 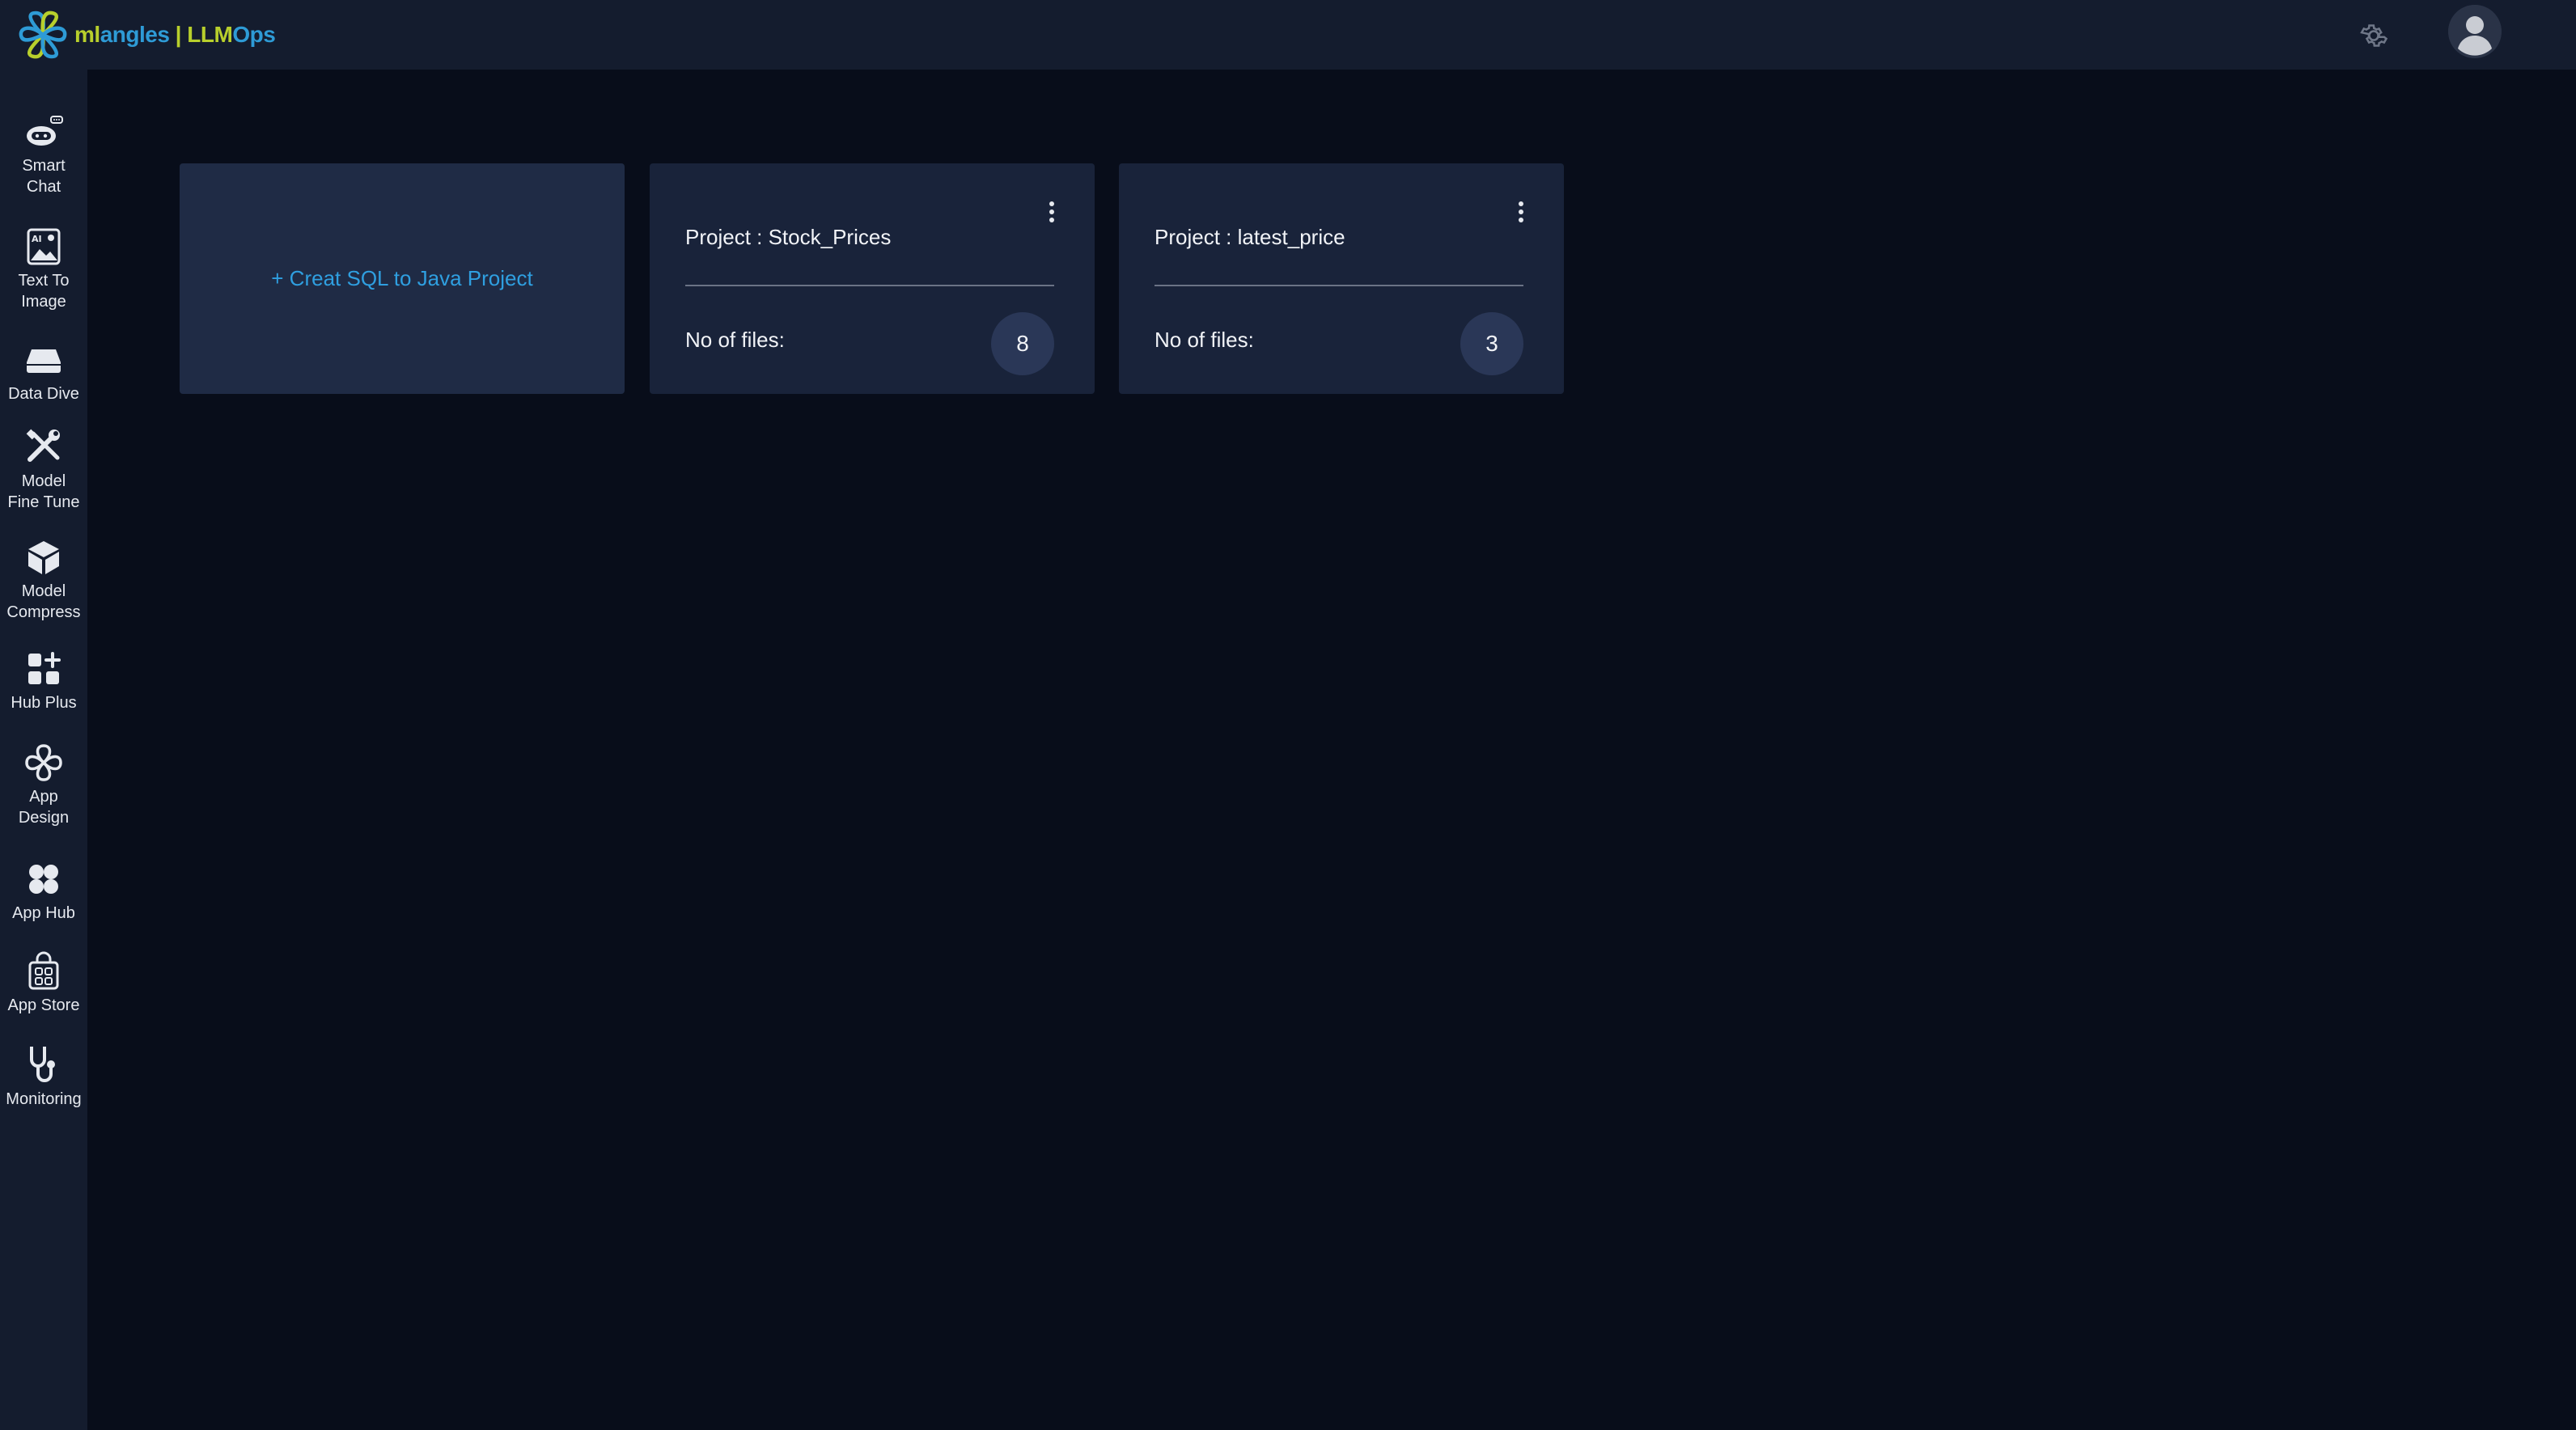 What do you see at coordinates (45, 131) in the screenshot?
I see `robot-chat-icon` at bounding box center [45, 131].